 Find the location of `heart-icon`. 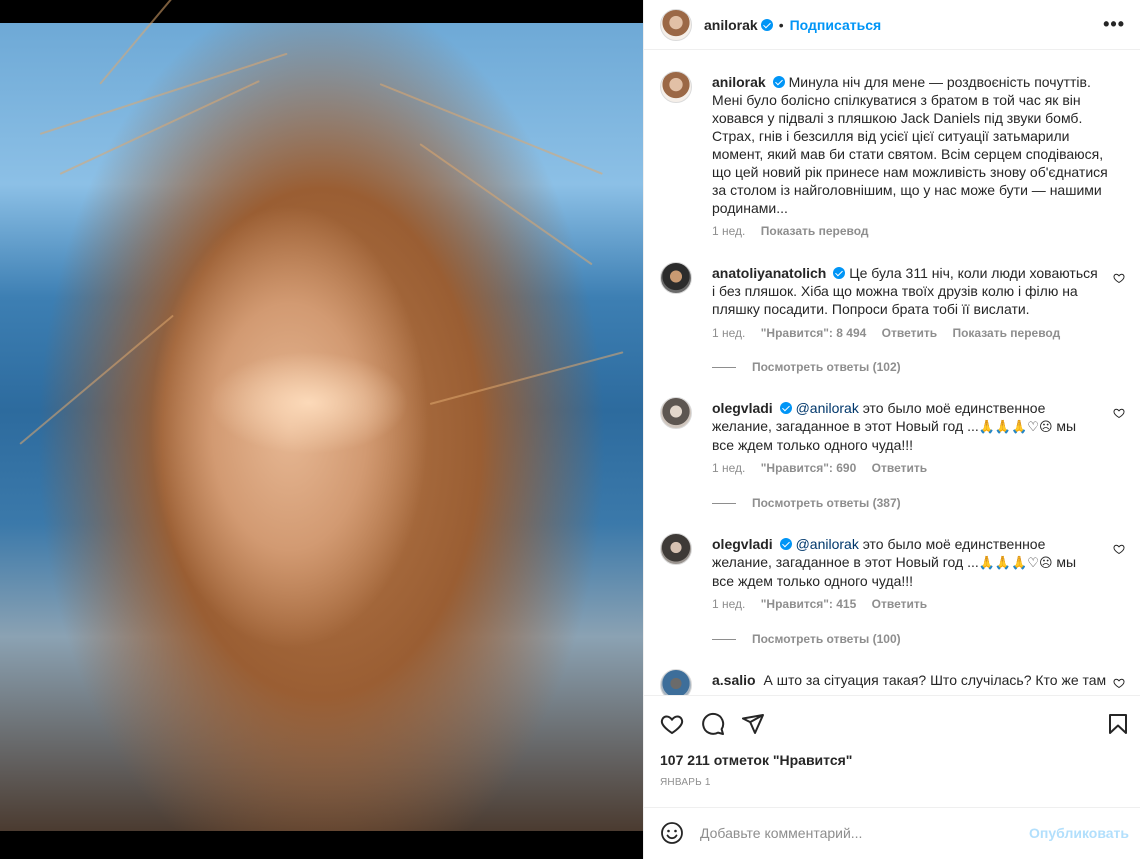

heart-icon is located at coordinates (672, 724).